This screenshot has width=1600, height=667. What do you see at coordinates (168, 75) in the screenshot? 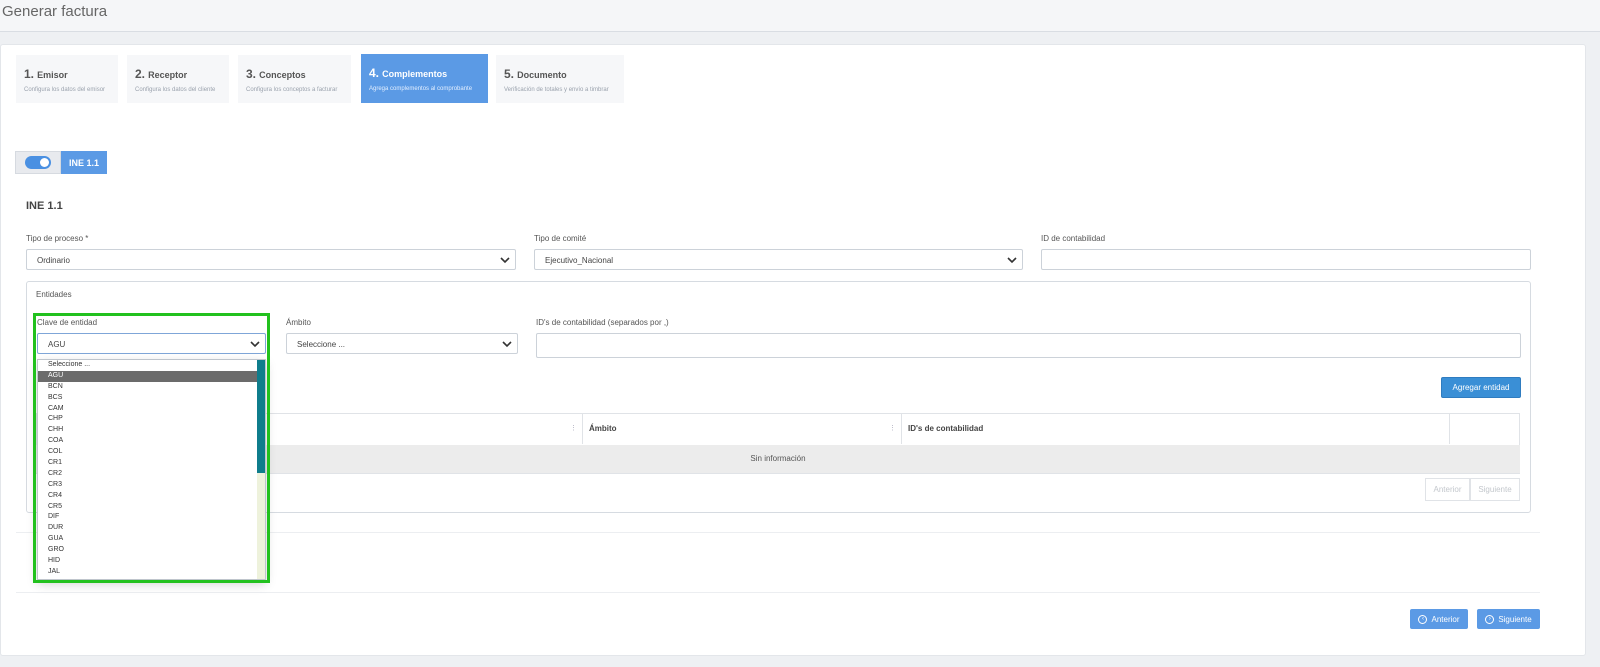
I see `step-title: Receptor` at bounding box center [168, 75].